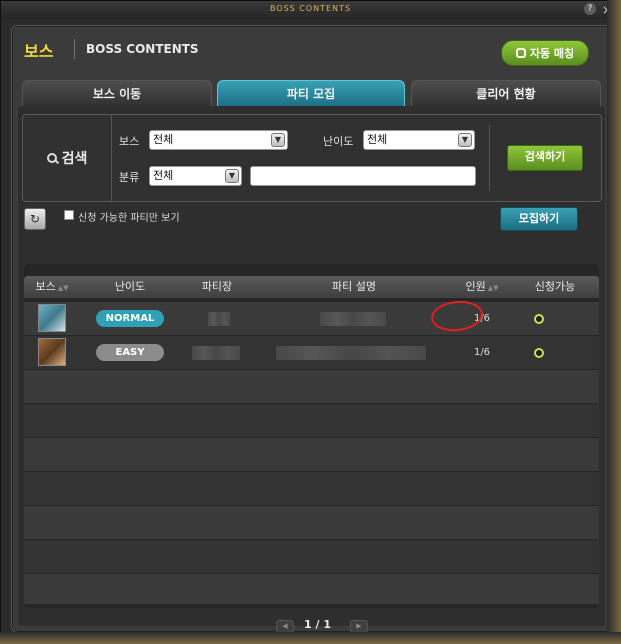  Describe the element at coordinates (35, 219) in the screenshot. I see `refresh-icon: ↻` at that location.